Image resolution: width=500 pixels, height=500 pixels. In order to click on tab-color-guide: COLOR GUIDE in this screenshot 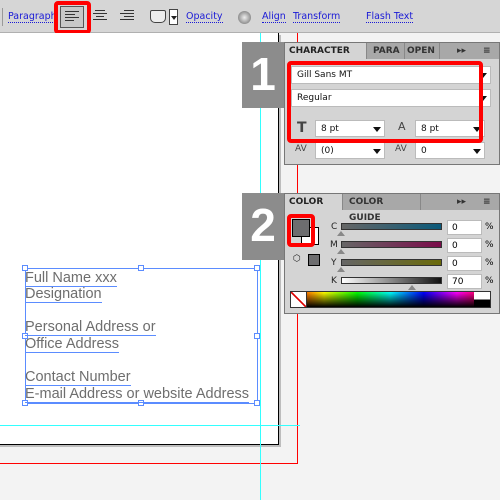, I will do `click(383, 208)`.